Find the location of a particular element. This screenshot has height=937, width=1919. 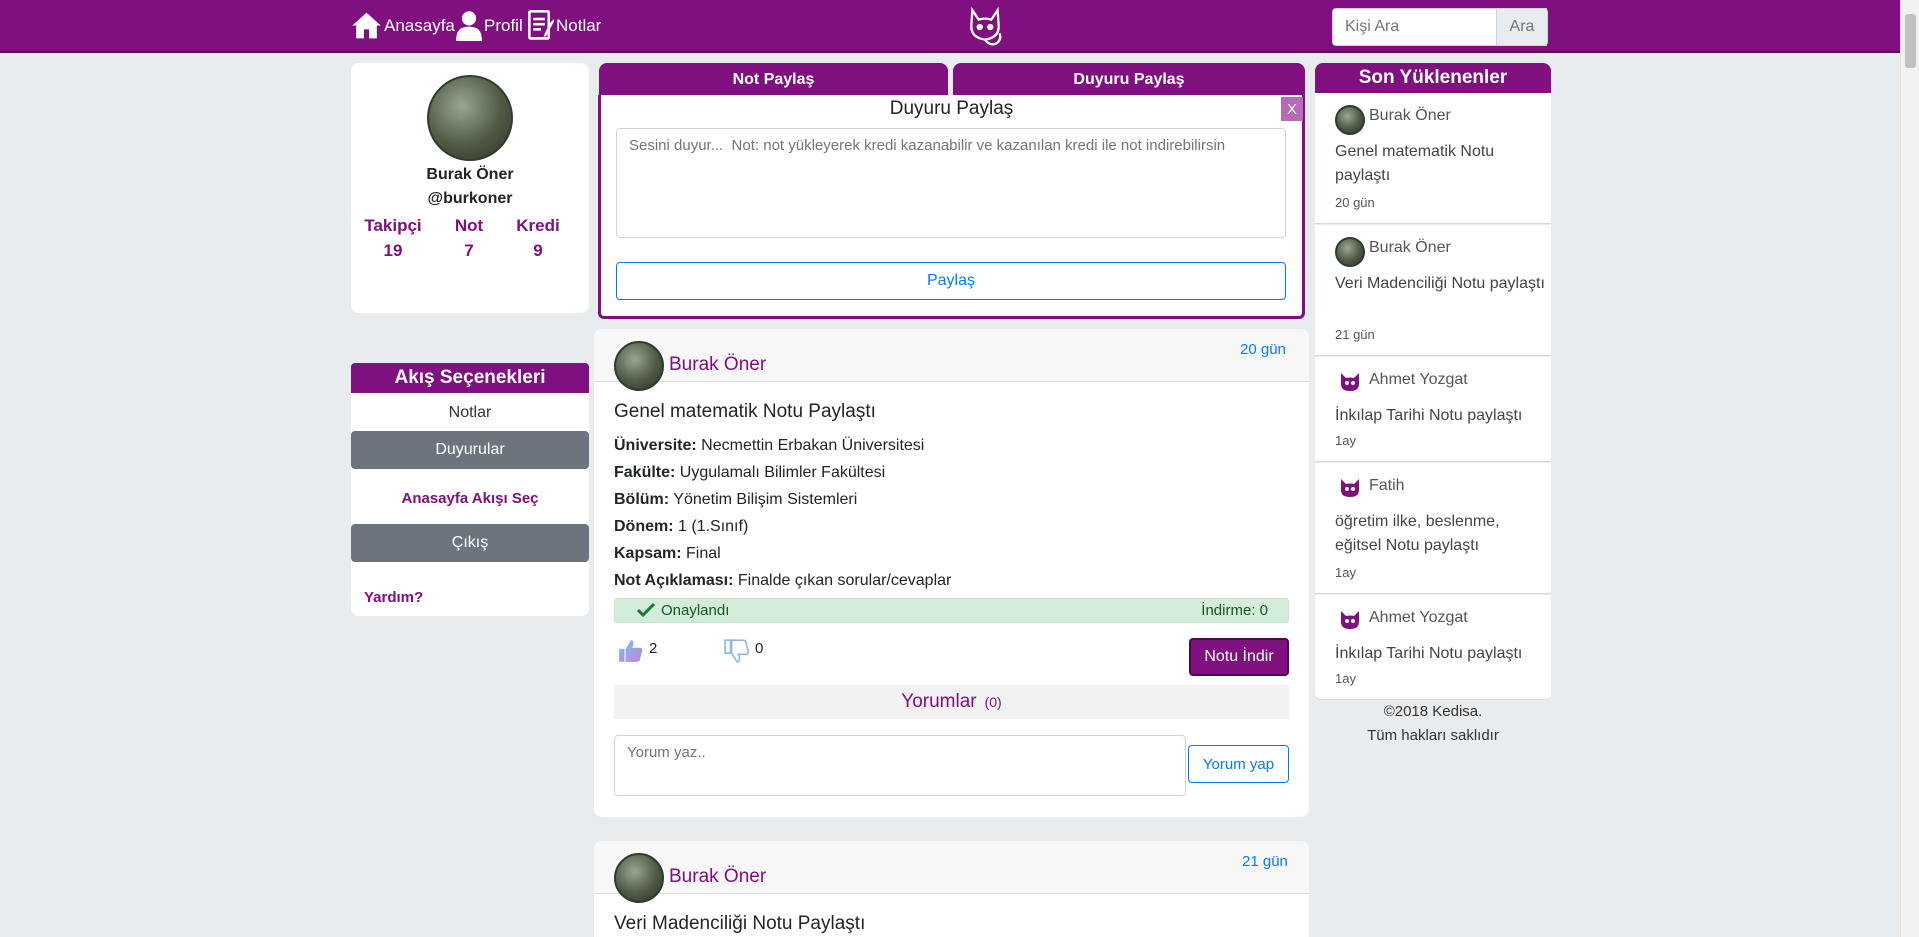

share-panel: Duyuru Paylaş X Paylaş is located at coordinates (951, 207).